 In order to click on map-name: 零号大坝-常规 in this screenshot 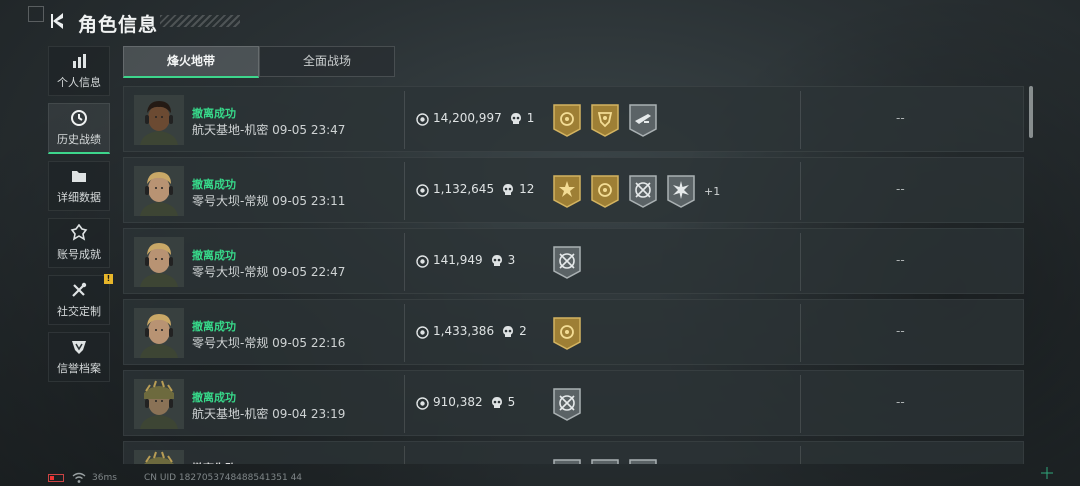, I will do `click(230, 201)`.